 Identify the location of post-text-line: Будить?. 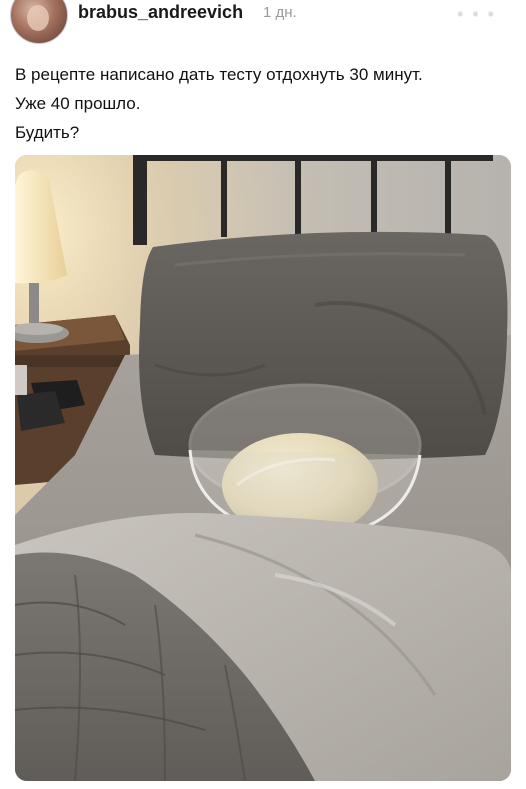
(47, 132).